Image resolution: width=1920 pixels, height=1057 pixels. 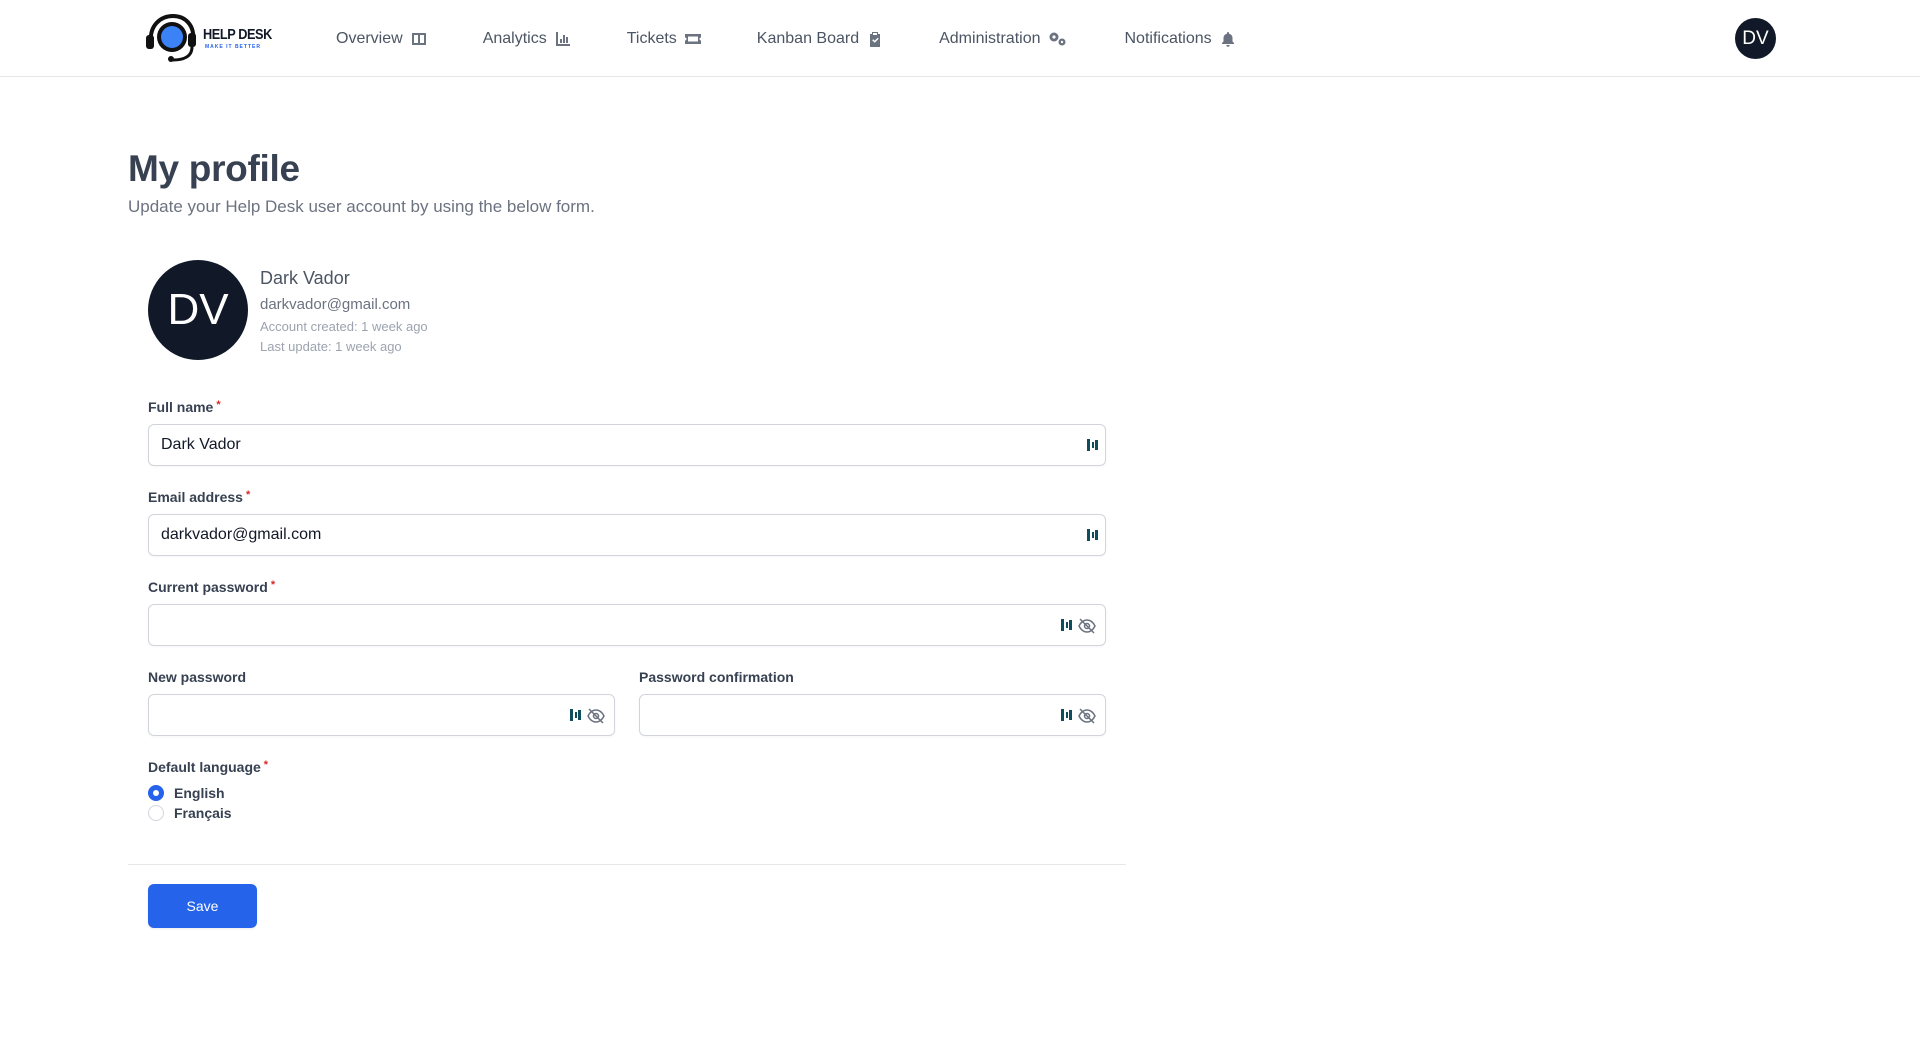 I want to click on brand-tagline: MAKE IT BETTER, so click(x=233, y=46).